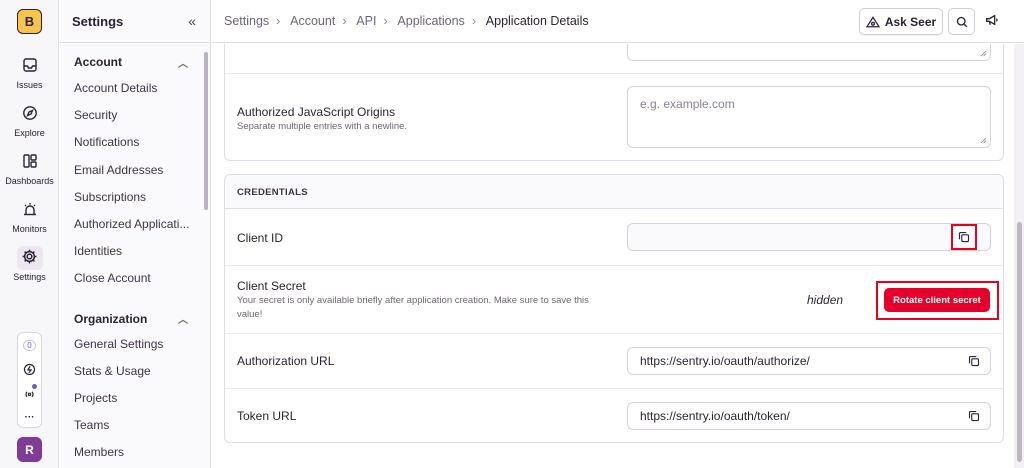 This screenshot has height=468, width=1024. I want to click on collapse-sidebar-icon: «, so click(192, 21).